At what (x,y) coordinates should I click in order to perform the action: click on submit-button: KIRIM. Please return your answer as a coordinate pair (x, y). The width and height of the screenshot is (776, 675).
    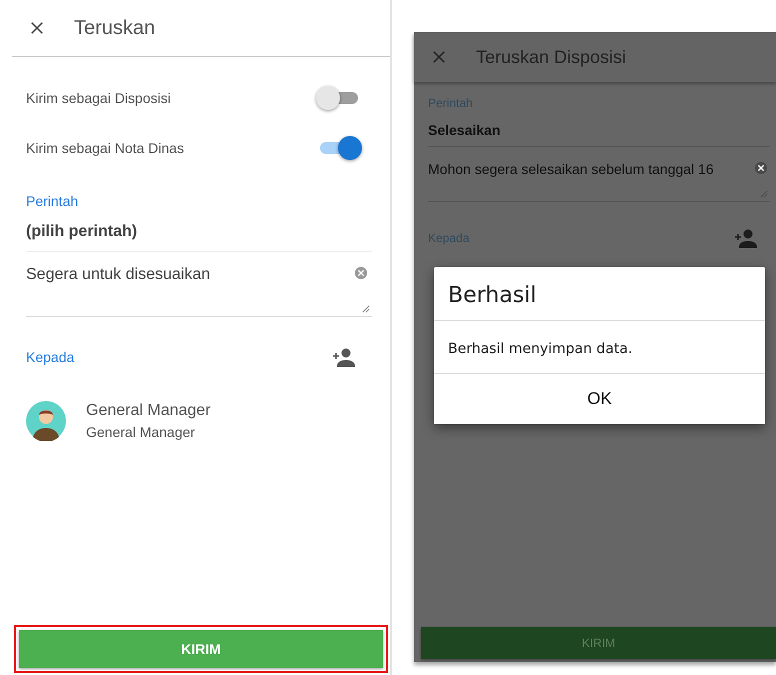
    Looking at the image, I should click on (201, 649).